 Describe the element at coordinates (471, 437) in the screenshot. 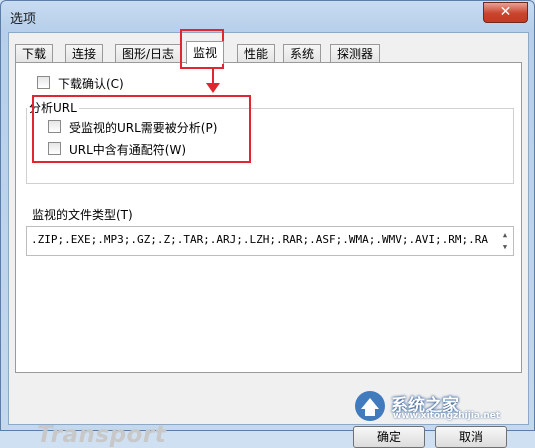

I see `cancel-button: 取消` at that location.